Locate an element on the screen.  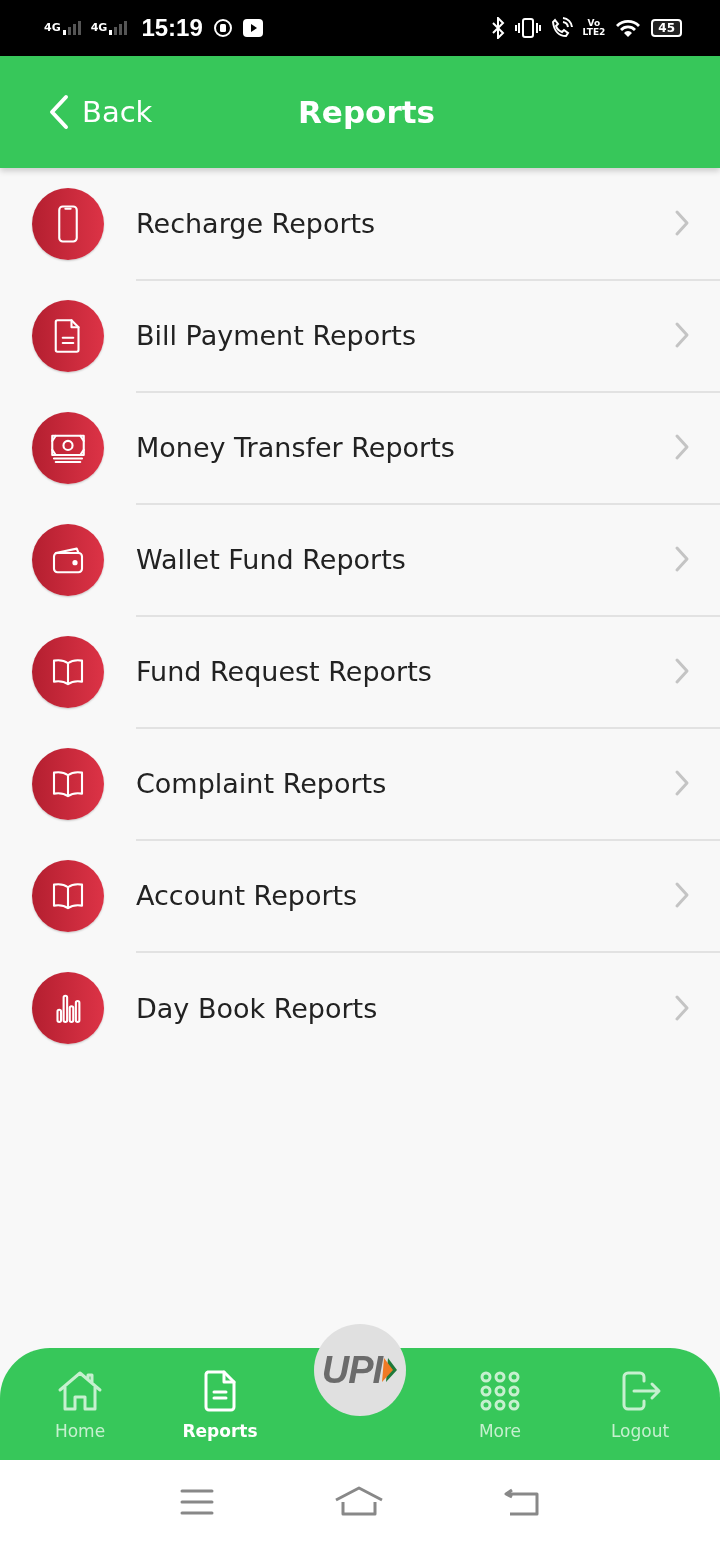
tricolor-arrow-icon is located at coordinates (390, 1370).